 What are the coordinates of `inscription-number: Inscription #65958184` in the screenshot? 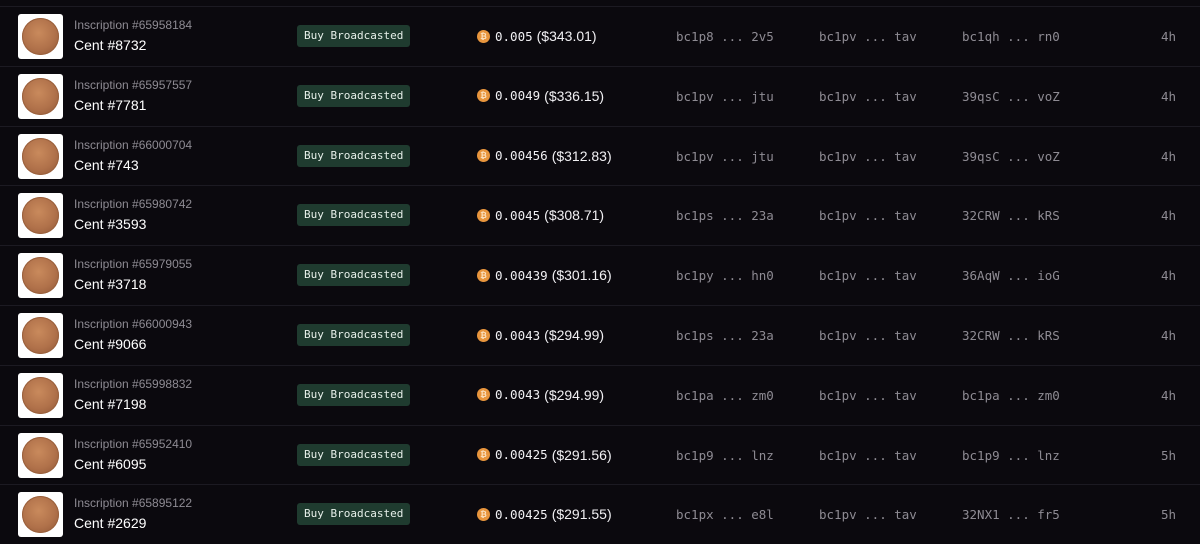 It's located at (133, 25).